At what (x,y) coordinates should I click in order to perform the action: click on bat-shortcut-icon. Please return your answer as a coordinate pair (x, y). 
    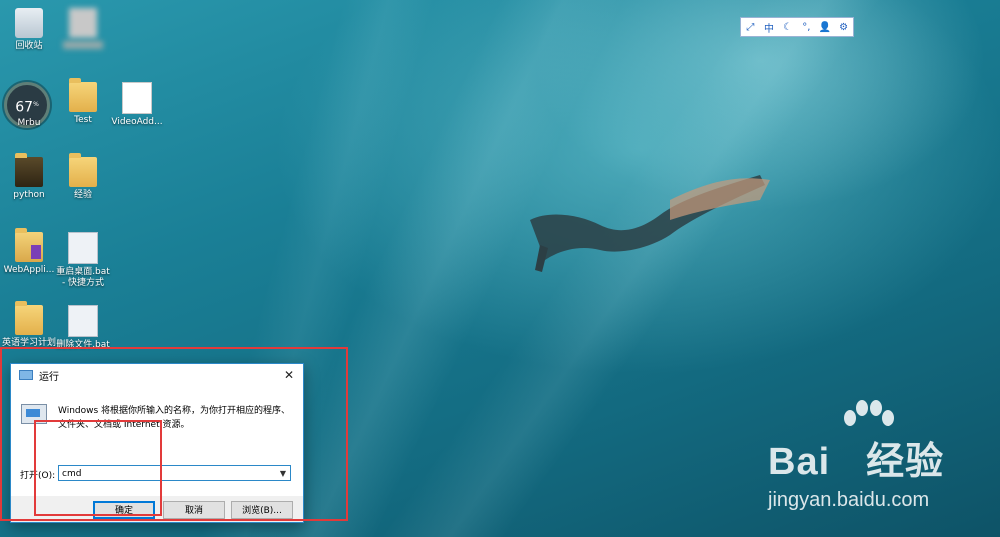
    Looking at the image, I should click on (83, 248).